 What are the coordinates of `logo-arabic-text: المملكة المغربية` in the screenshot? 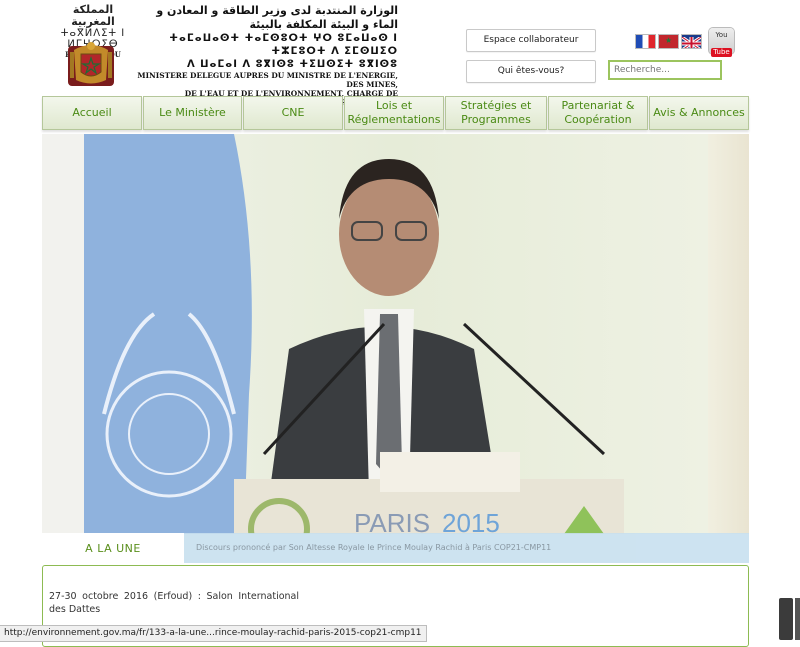 It's located at (93, 15).